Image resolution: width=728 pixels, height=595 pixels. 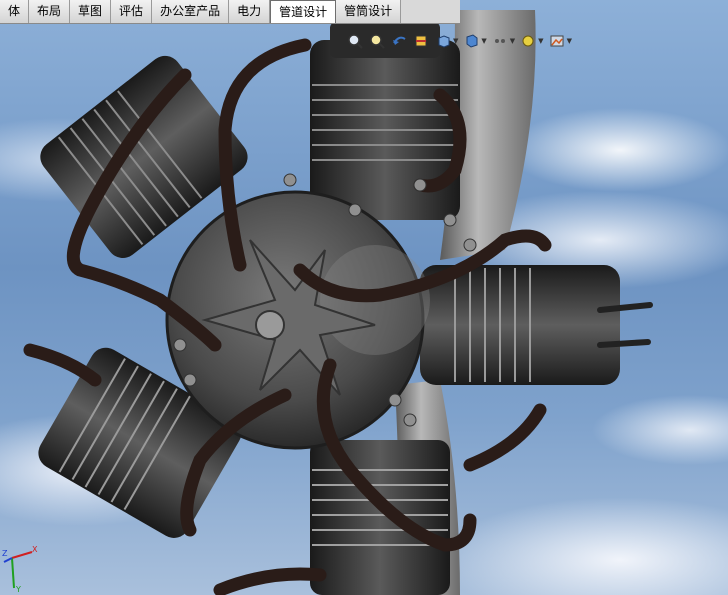 I want to click on heads-up-view-toolbar: ▼ ▼ ▼ ▼ ▼, so click(x=477, y=41).